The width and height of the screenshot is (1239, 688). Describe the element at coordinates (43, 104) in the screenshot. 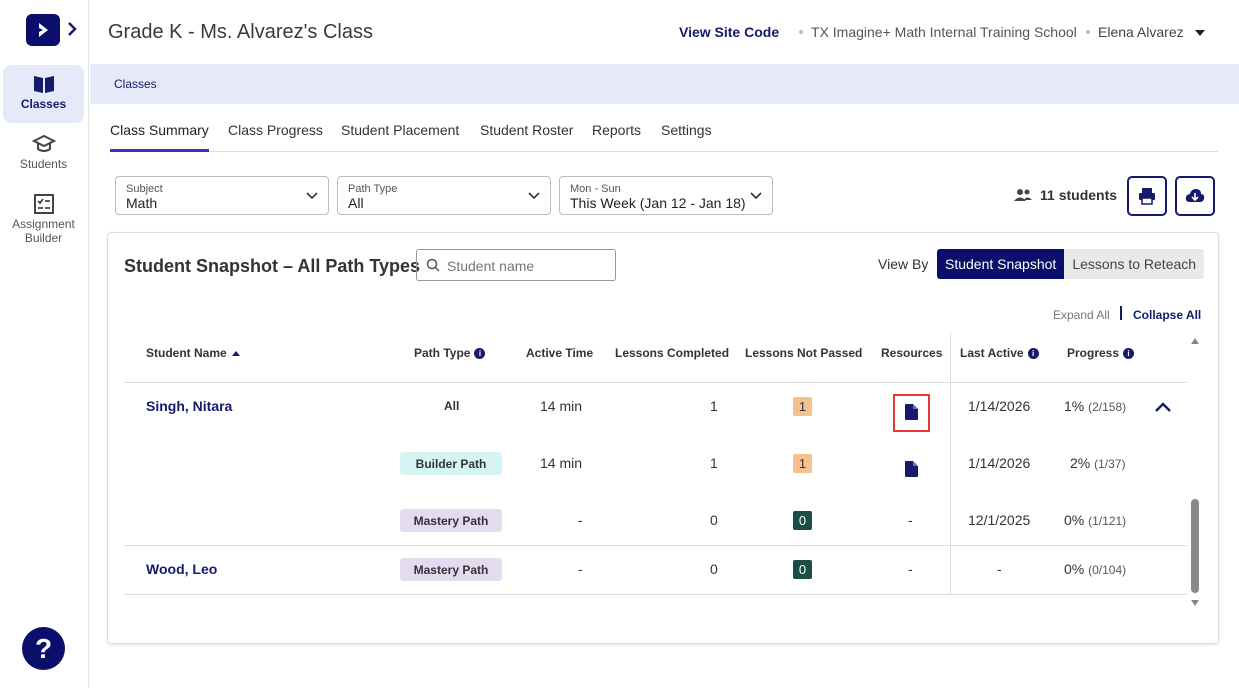

I see `sidebar-item-label: Classes` at that location.